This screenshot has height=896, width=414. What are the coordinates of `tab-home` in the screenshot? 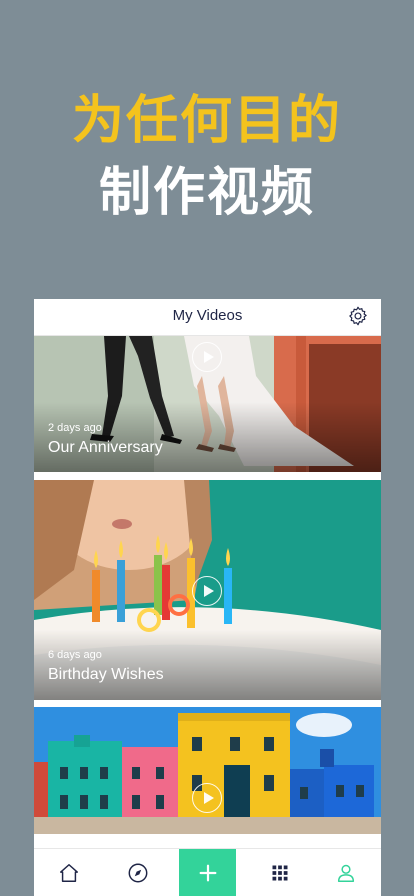 It's located at (69, 872).